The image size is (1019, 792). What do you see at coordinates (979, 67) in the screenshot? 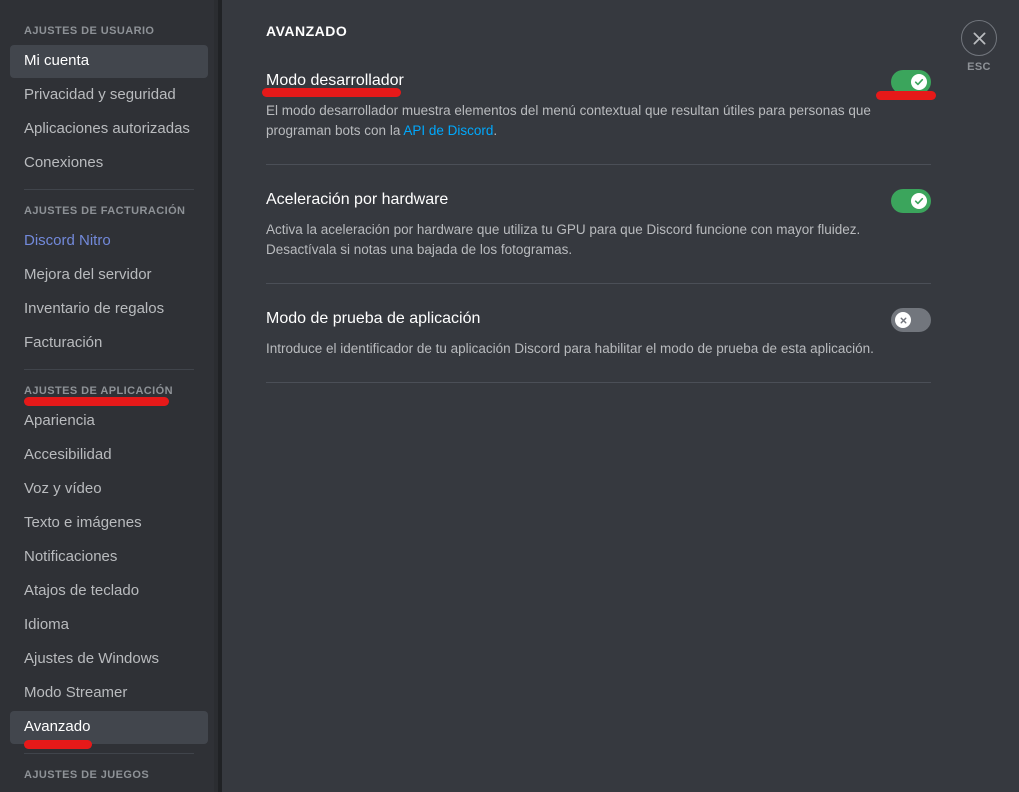
I see `close-settings-label: ESC` at bounding box center [979, 67].